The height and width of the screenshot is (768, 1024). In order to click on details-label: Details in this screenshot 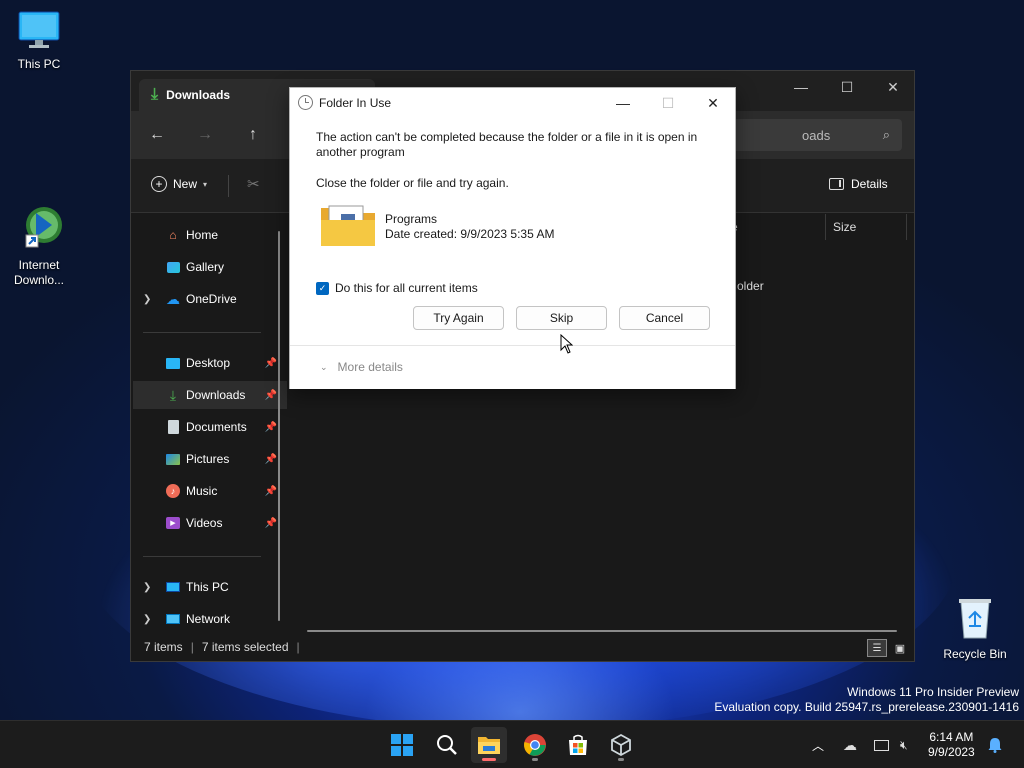, I will do `click(869, 184)`.